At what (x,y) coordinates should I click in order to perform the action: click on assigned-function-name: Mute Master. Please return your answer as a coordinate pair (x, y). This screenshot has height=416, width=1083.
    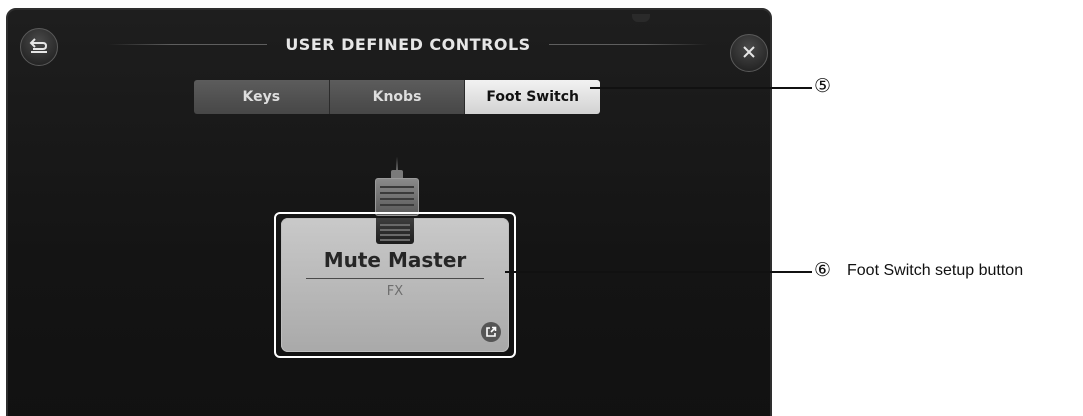
    Looking at the image, I should click on (395, 260).